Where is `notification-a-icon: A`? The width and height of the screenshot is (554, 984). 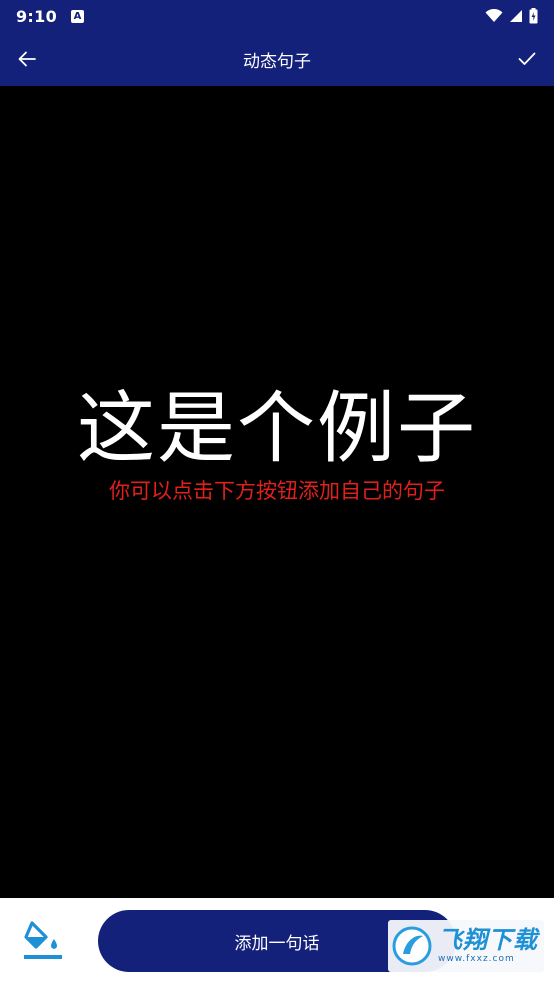
notification-a-icon: A is located at coordinates (77, 16).